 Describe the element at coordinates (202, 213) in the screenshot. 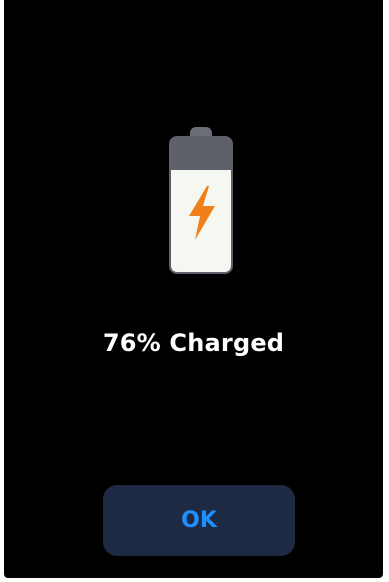

I see `lightning-bolt-icon` at that location.